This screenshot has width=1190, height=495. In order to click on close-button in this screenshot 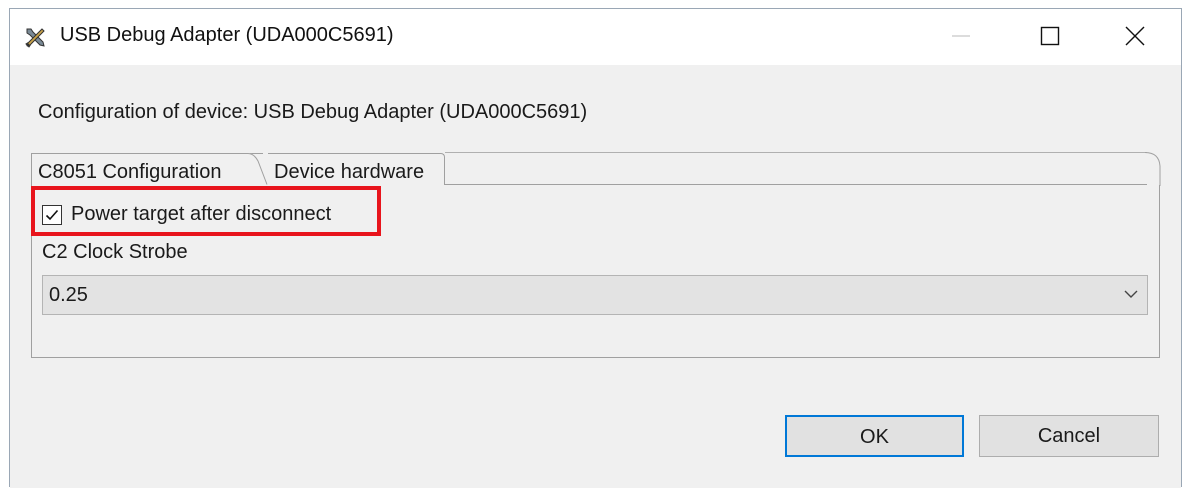, I will do `click(1135, 36)`.